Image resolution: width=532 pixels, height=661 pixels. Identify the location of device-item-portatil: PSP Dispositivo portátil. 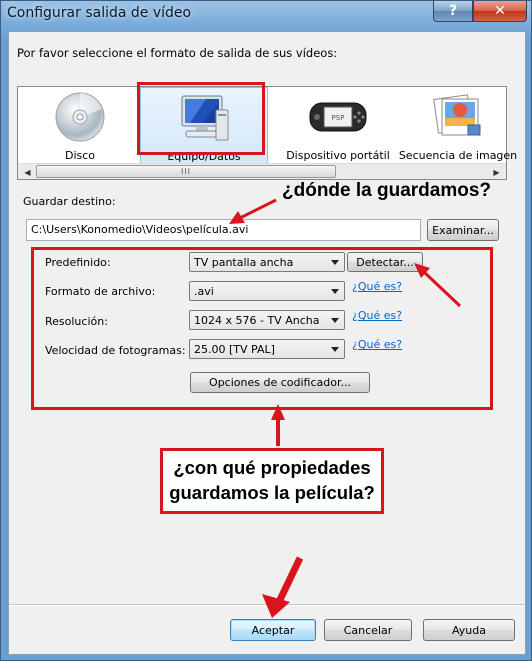
(338, 126).